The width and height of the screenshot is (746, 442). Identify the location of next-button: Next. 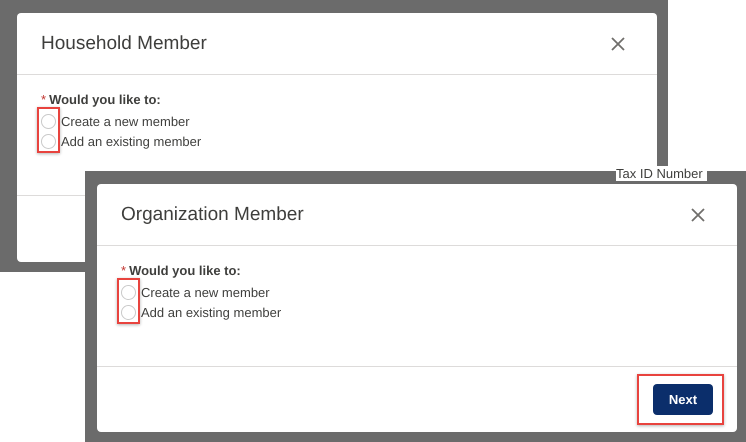
(683, 399).